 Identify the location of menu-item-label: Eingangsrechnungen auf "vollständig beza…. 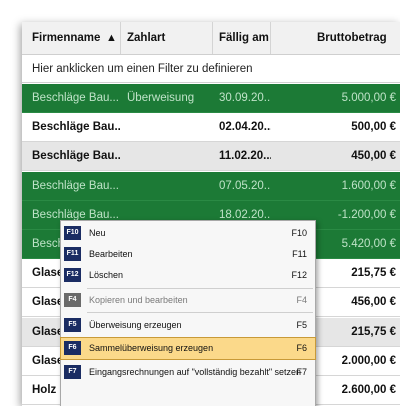
(195, 372).